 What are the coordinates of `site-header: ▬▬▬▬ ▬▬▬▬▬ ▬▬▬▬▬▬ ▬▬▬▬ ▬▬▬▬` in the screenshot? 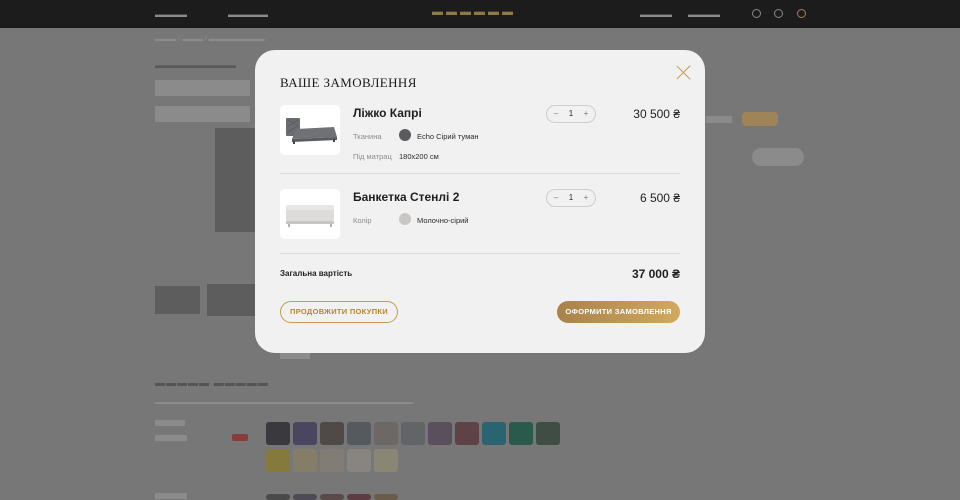 It's located at (480, 14).